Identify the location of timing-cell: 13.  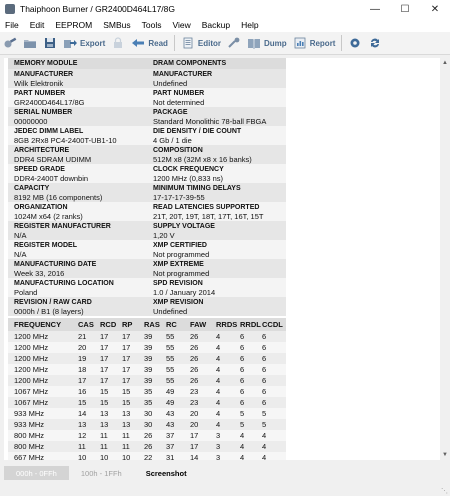
(126, 424).